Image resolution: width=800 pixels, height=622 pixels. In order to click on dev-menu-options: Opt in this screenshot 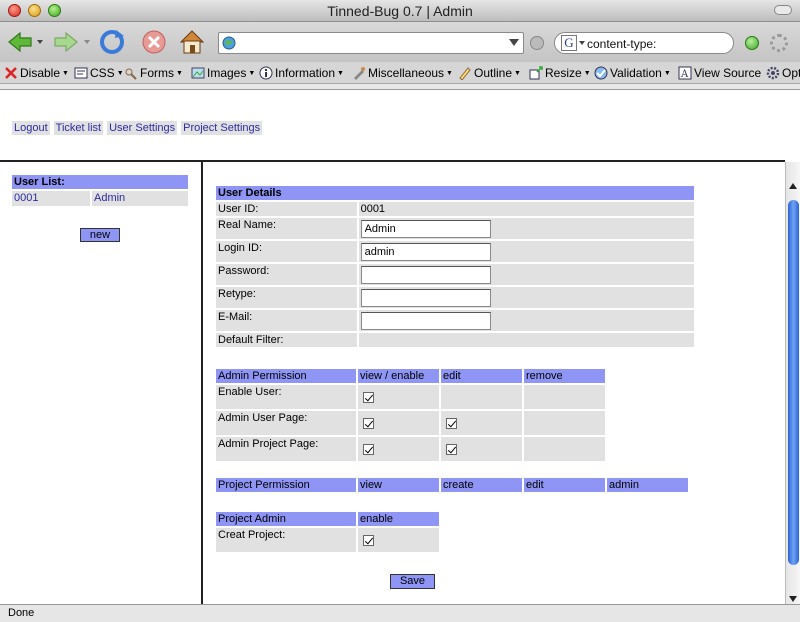, I will do `click(783, 73)`.